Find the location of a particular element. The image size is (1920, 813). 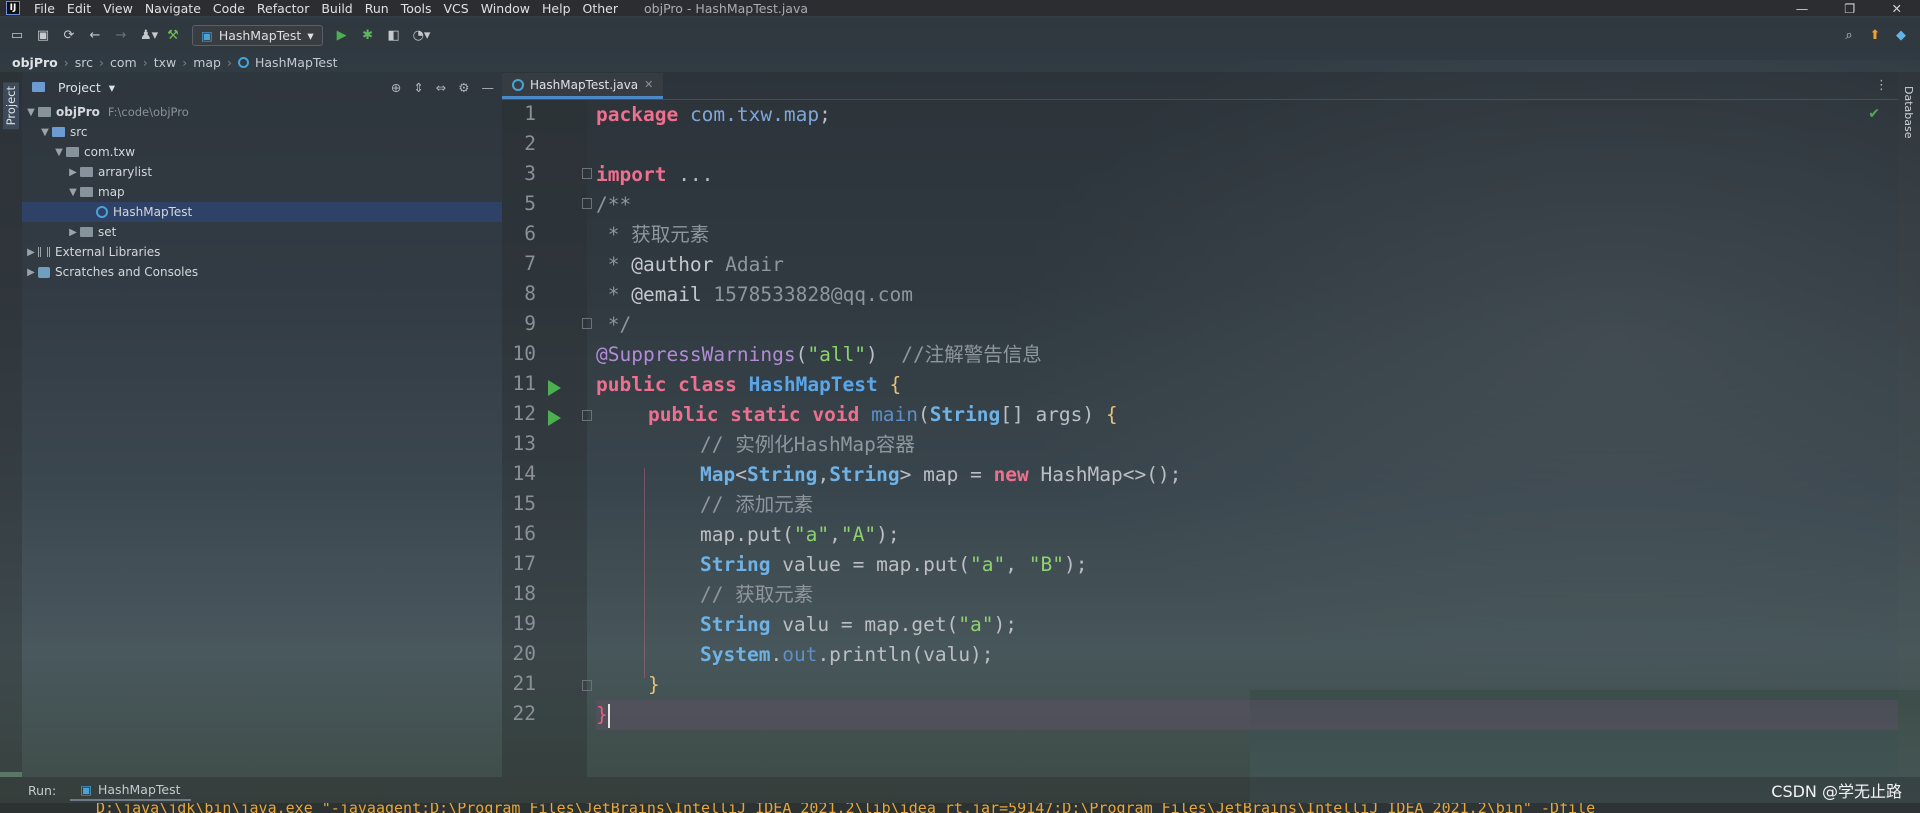

maximize-button: ❐ is located at coordinates (1849, 8).